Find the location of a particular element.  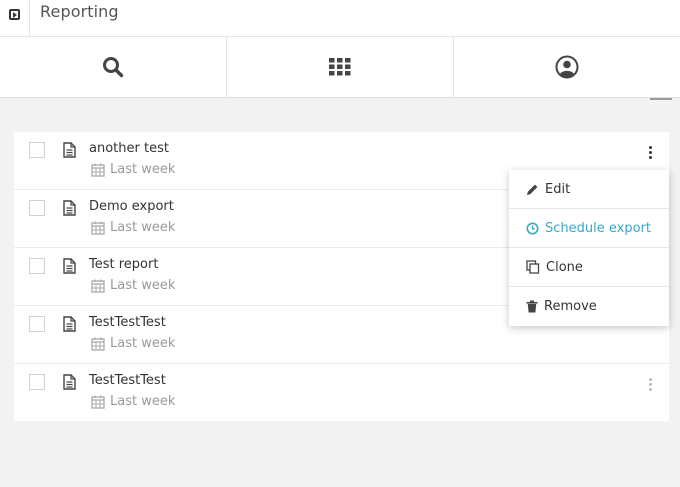

app-header: Reporting is located at coordinates (340, 18).